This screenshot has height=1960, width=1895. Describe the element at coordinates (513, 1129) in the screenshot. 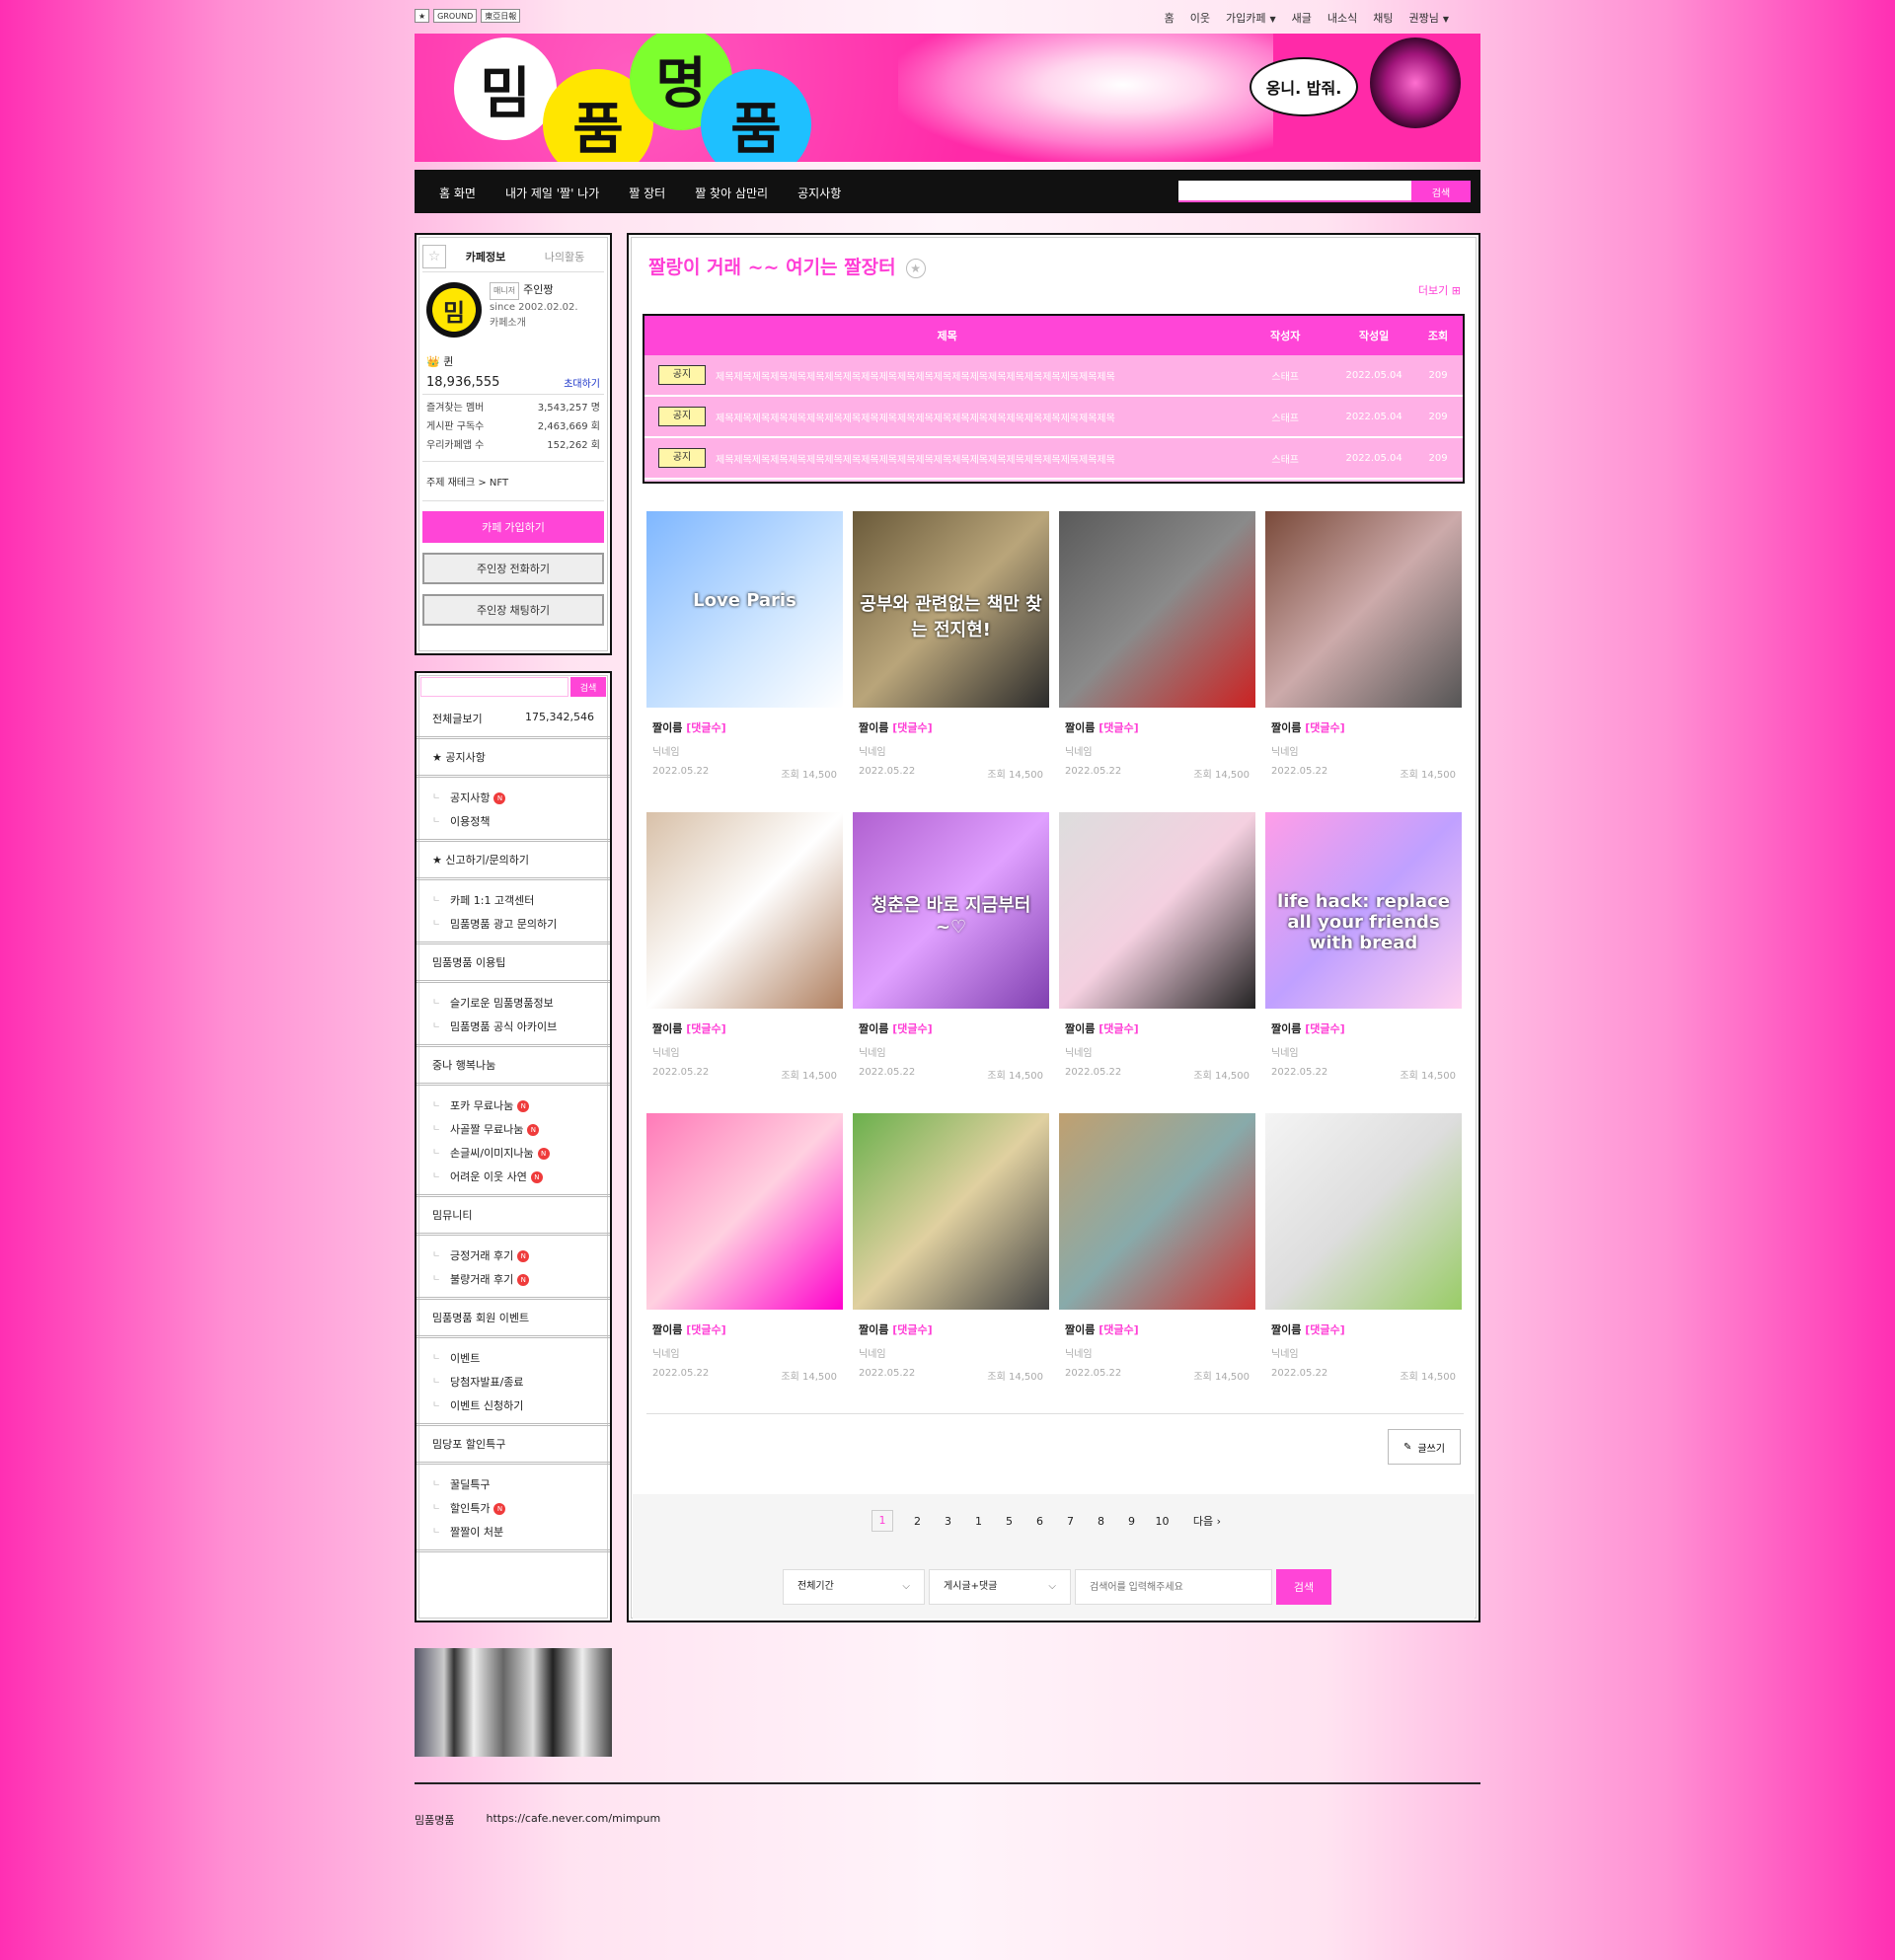

I see `menu-item: 사골짤 무료나눔N` at that location.